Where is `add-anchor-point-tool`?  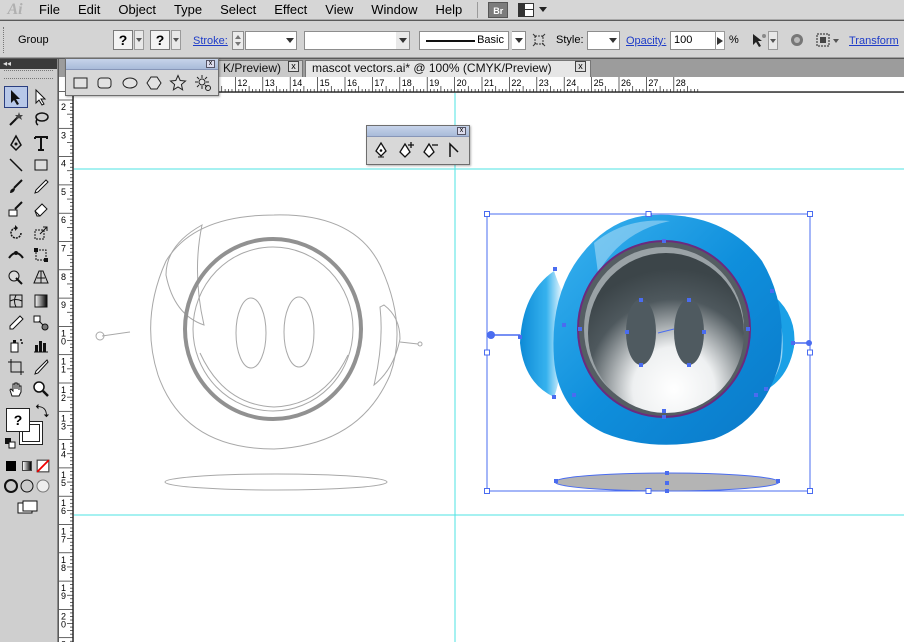
add-anchor-point-tool is located at coordinates (406, 150).